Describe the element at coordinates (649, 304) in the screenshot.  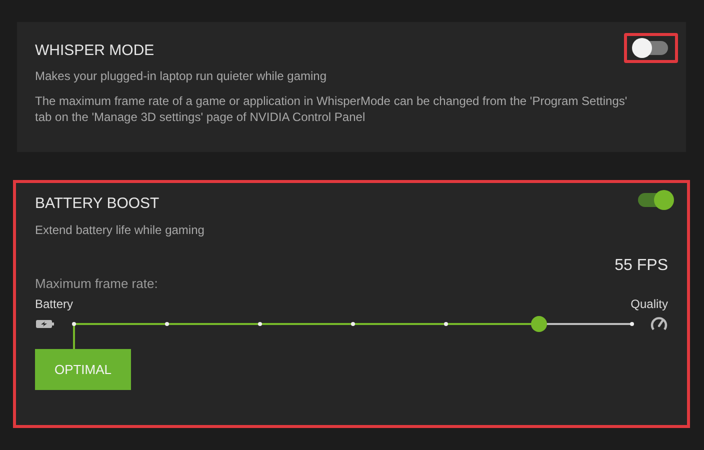
I see `slider-max-label: Quality` at that location.